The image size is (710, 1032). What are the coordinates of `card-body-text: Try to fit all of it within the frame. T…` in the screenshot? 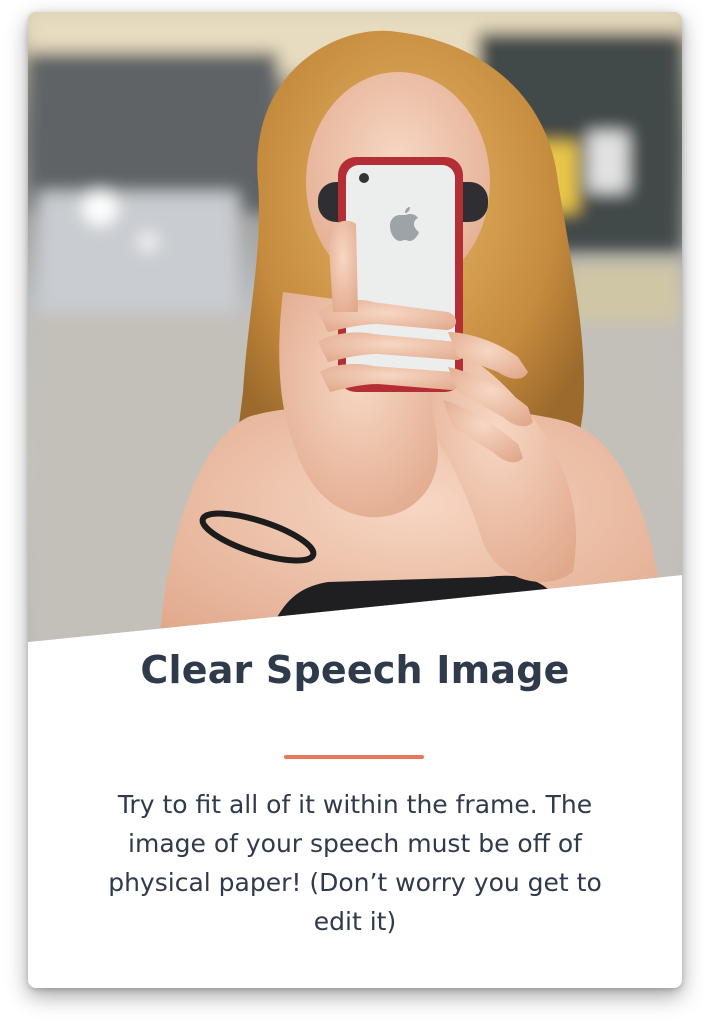 It's located at (355, 863).